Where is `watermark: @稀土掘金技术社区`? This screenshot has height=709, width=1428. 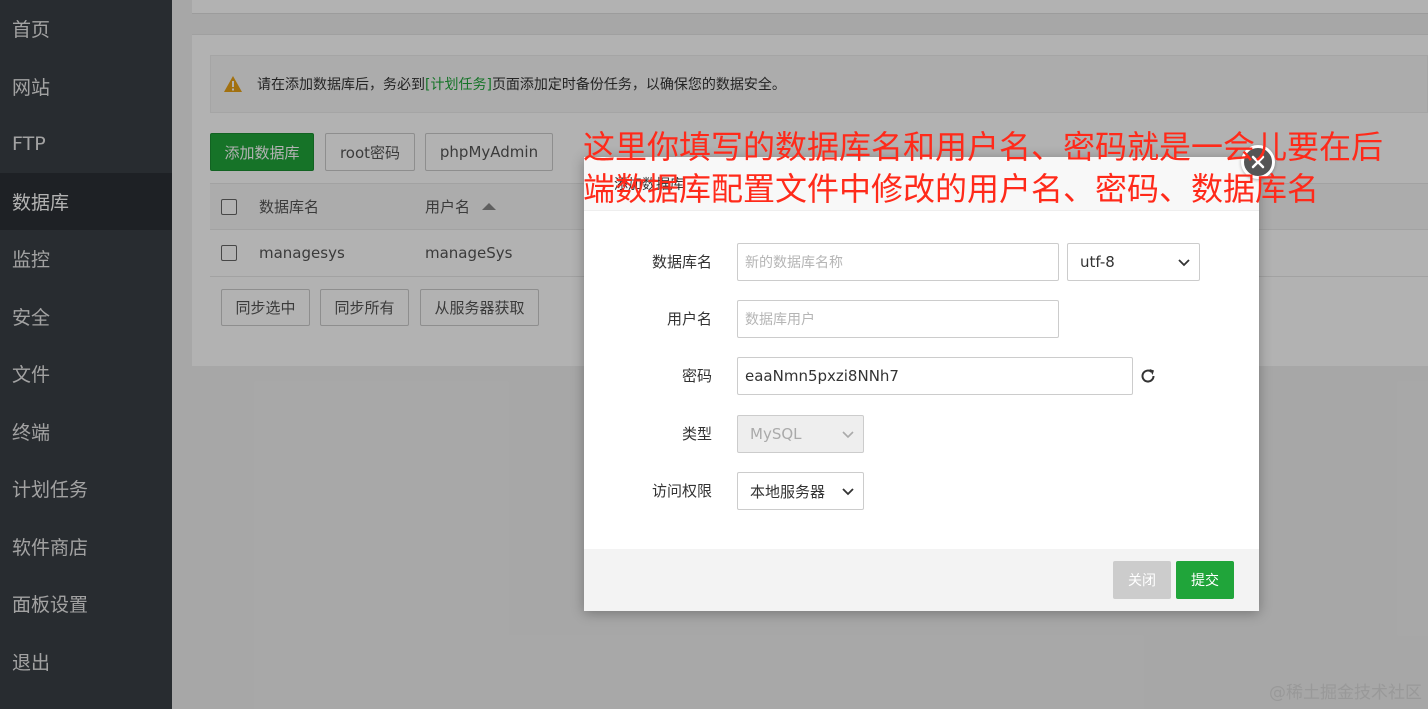
watermark: @稀土掘金技术社区 is located at coordinates (1345, 693).